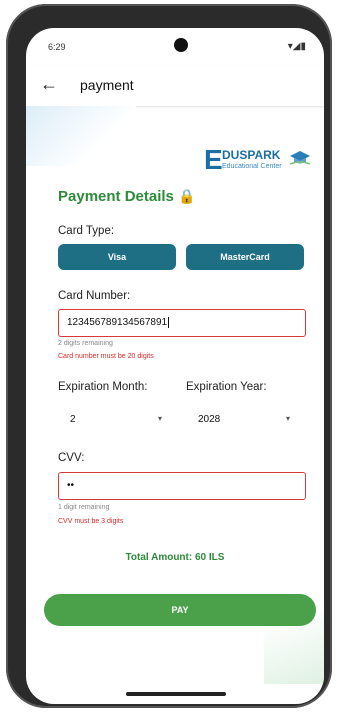  I want to click on cvv-hint: 1 digit remaining, so click(84, 507).